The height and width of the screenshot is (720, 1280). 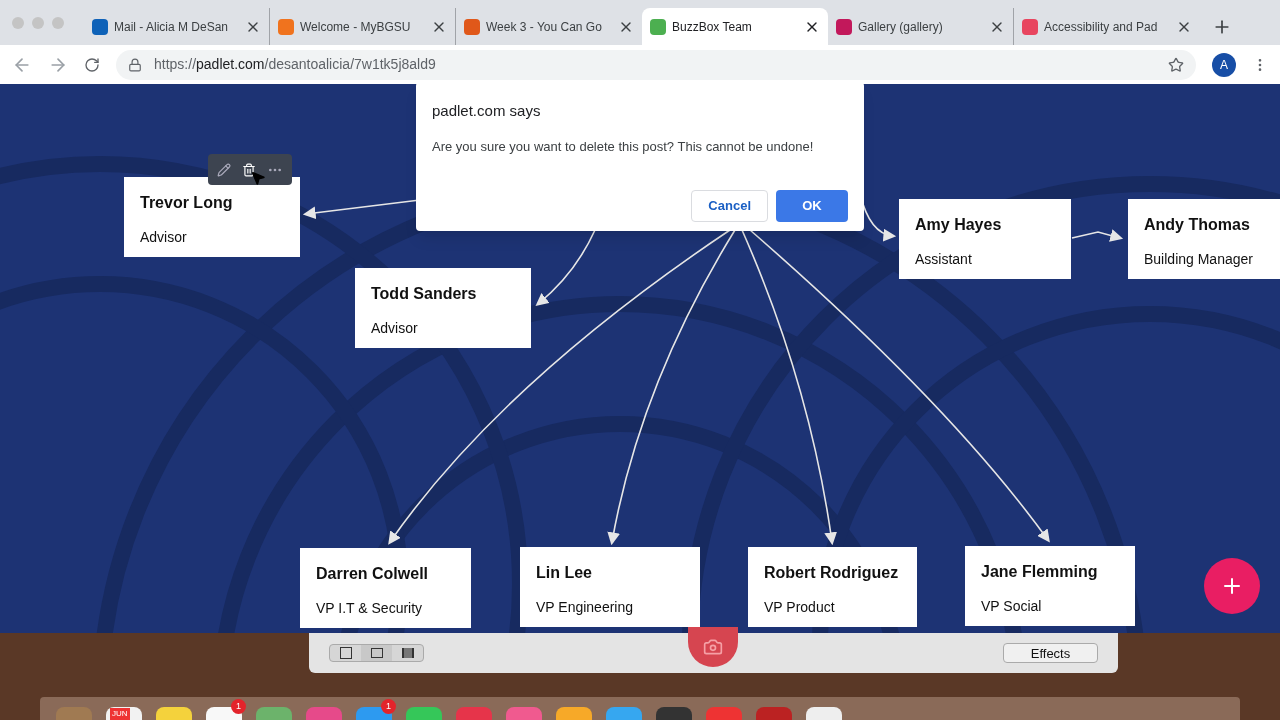 I want to click on edit-icon, so click(x=224, y=169).